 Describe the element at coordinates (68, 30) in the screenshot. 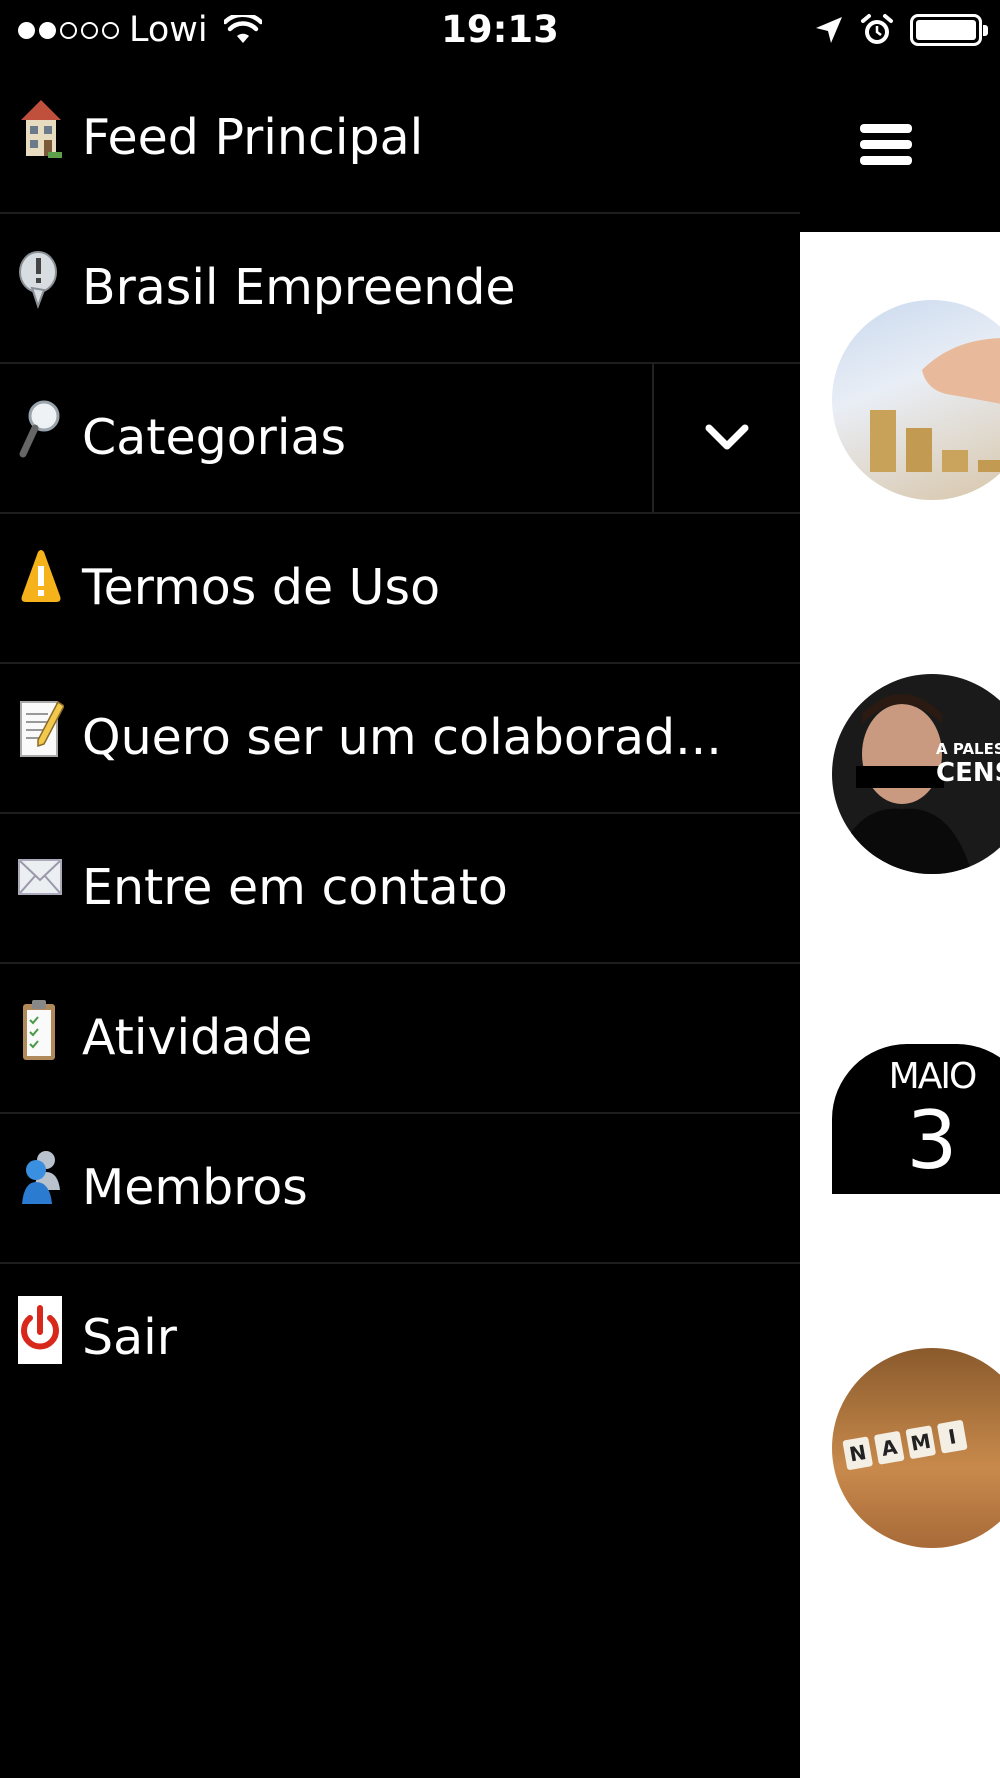

I see `signal-strength-icon` at that location.